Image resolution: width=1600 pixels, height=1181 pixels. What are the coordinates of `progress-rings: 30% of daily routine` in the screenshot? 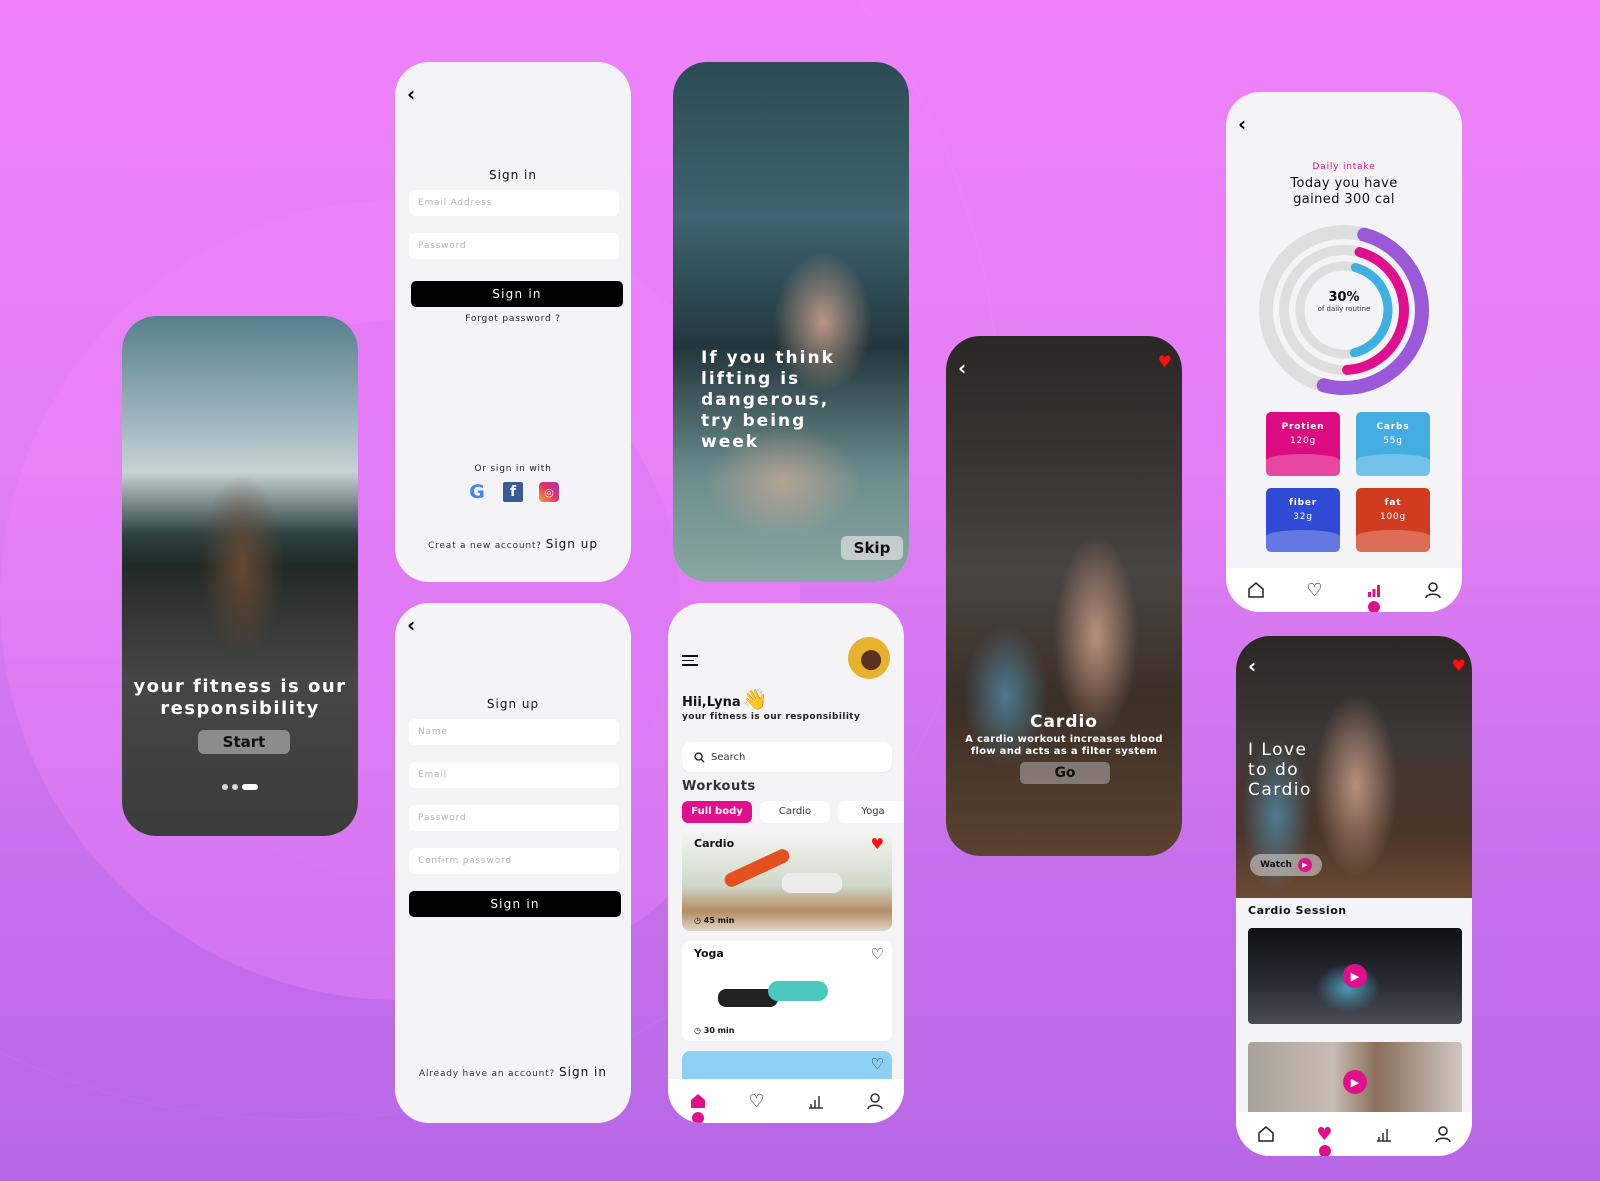 It's located at (1344, 310).